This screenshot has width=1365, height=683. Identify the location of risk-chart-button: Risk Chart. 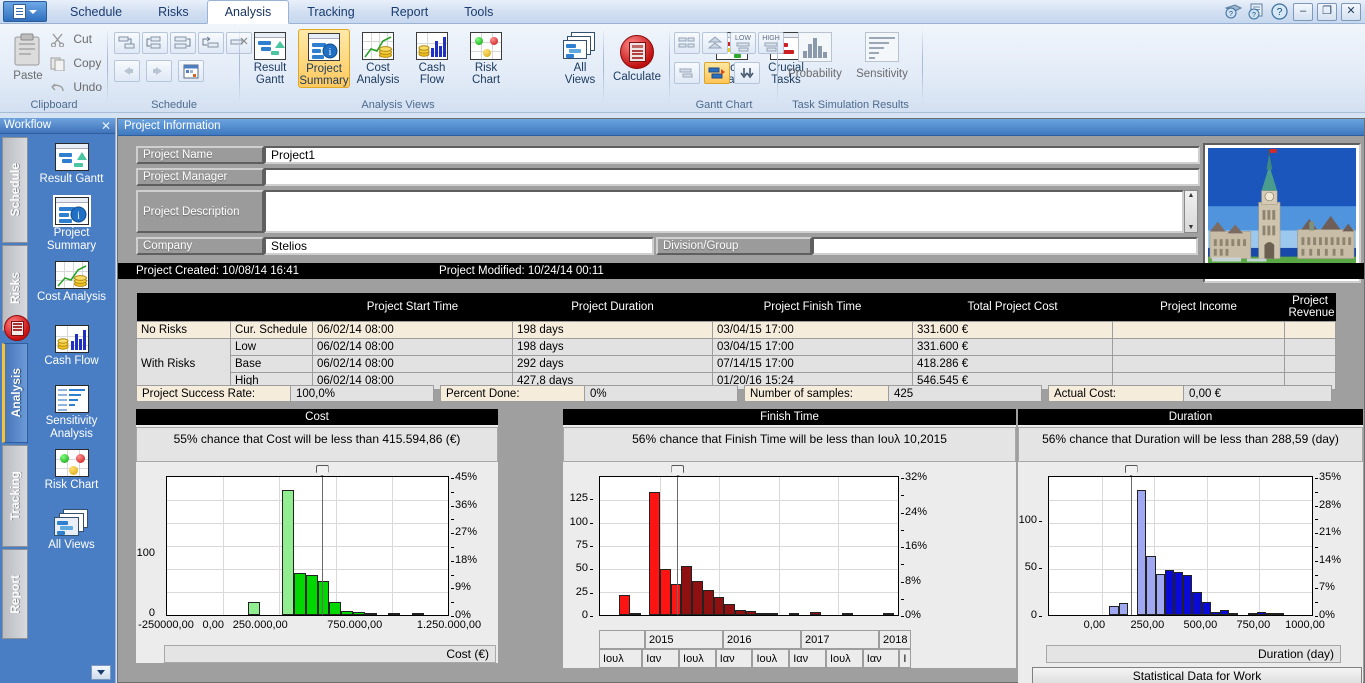
(486, 57).